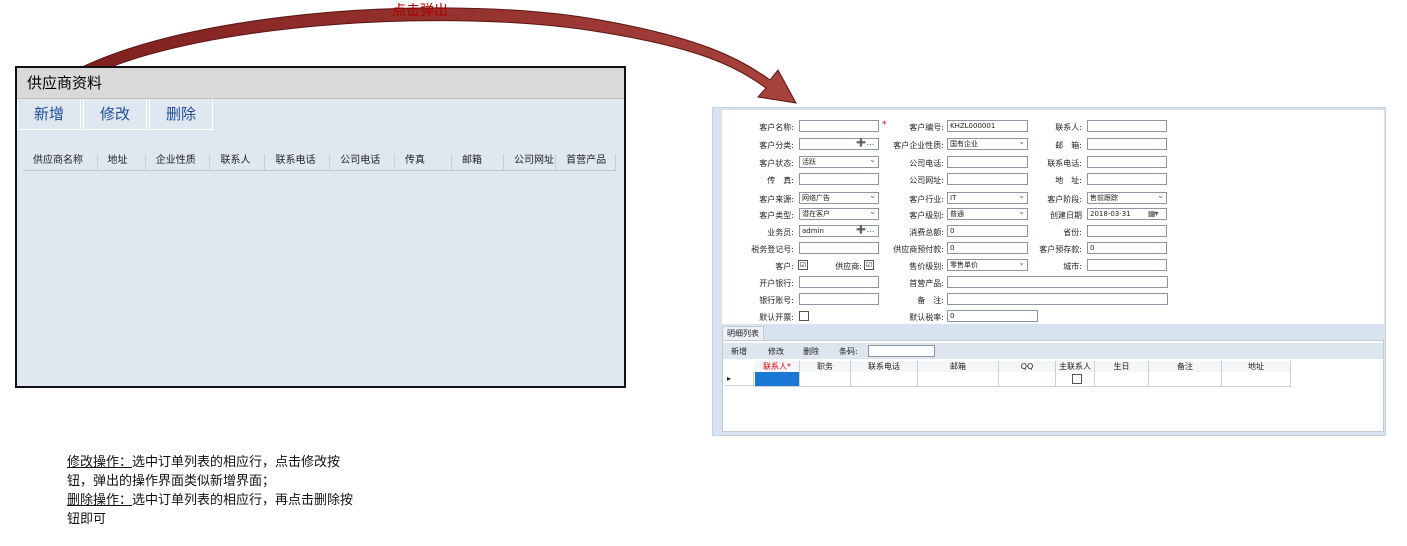 The height and width of the screenshot is (546, 1407). I want to click on column-header: 联系人*, so click(777, 366).